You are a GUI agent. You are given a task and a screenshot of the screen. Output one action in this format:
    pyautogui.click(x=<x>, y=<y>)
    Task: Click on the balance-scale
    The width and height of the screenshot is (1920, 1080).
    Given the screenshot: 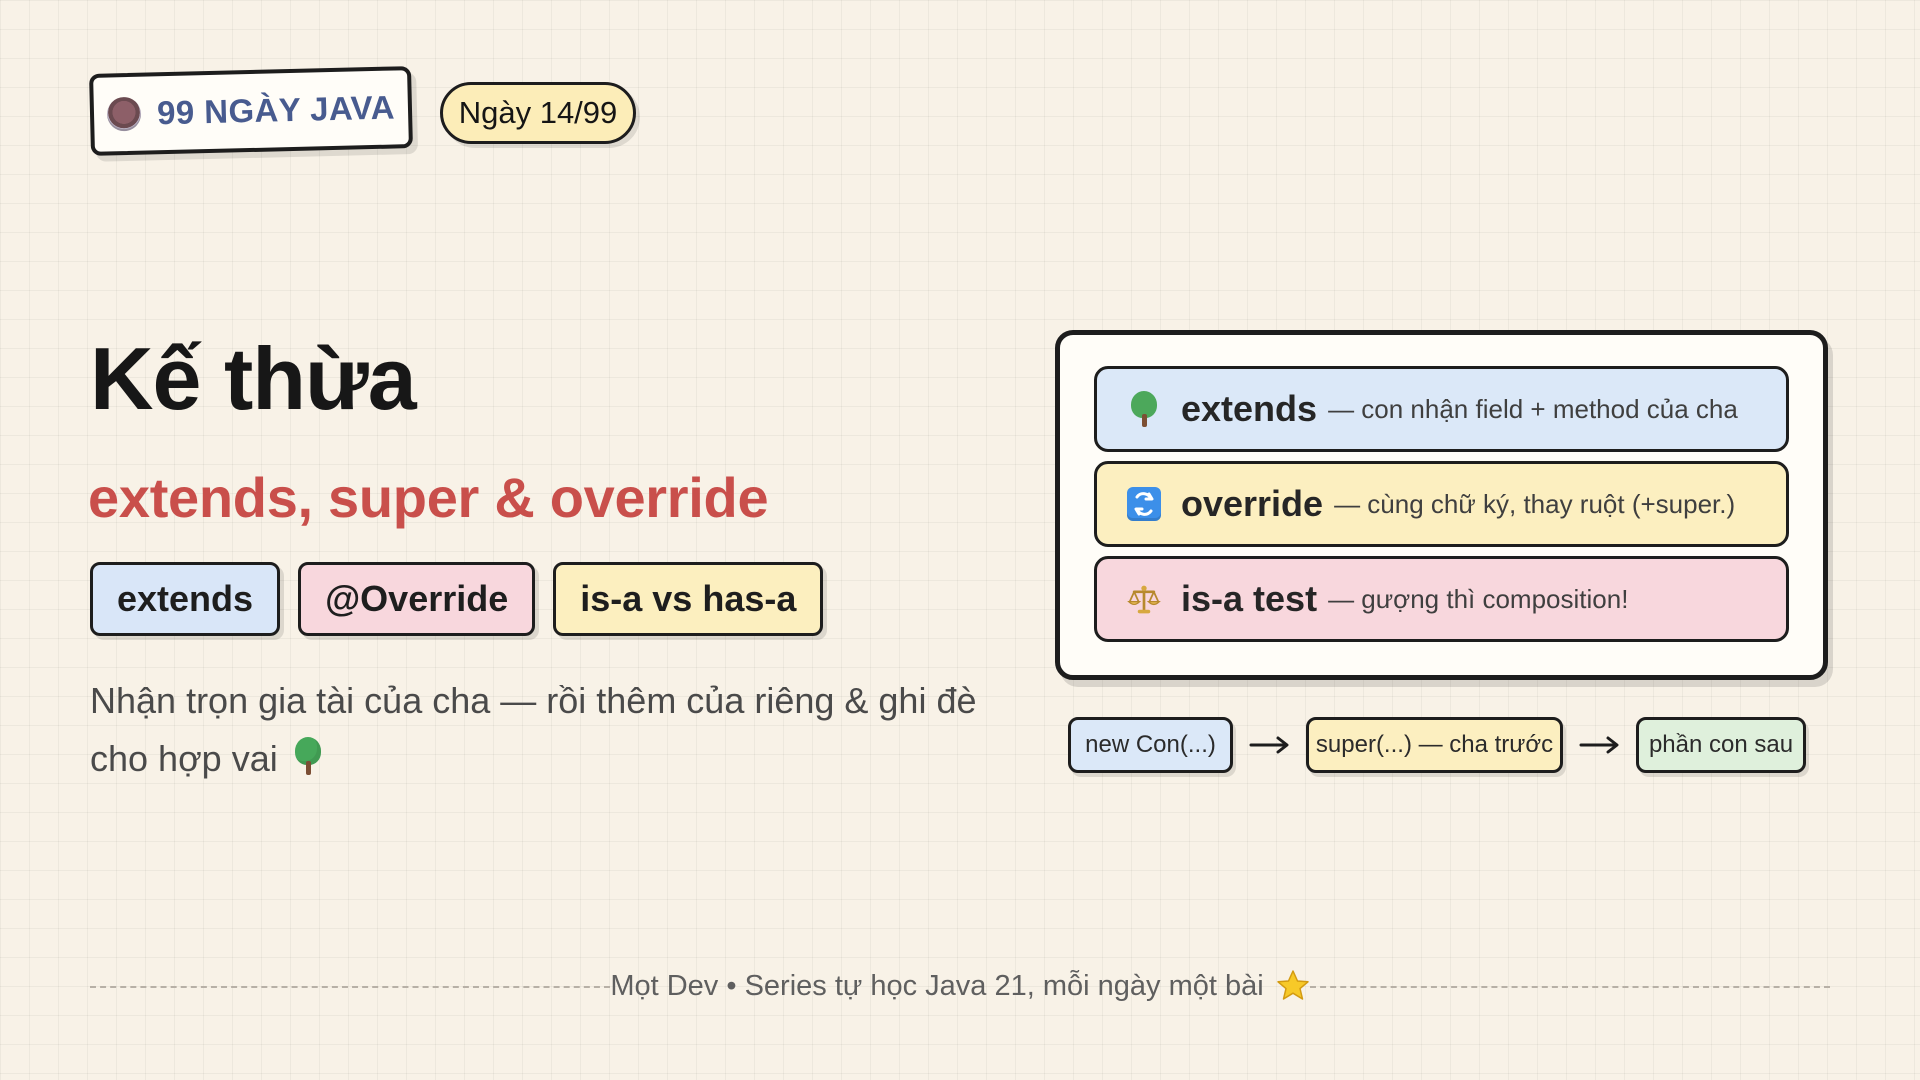 What is the action you would take?
    pyautogui.click(x=1144, y=599)
    